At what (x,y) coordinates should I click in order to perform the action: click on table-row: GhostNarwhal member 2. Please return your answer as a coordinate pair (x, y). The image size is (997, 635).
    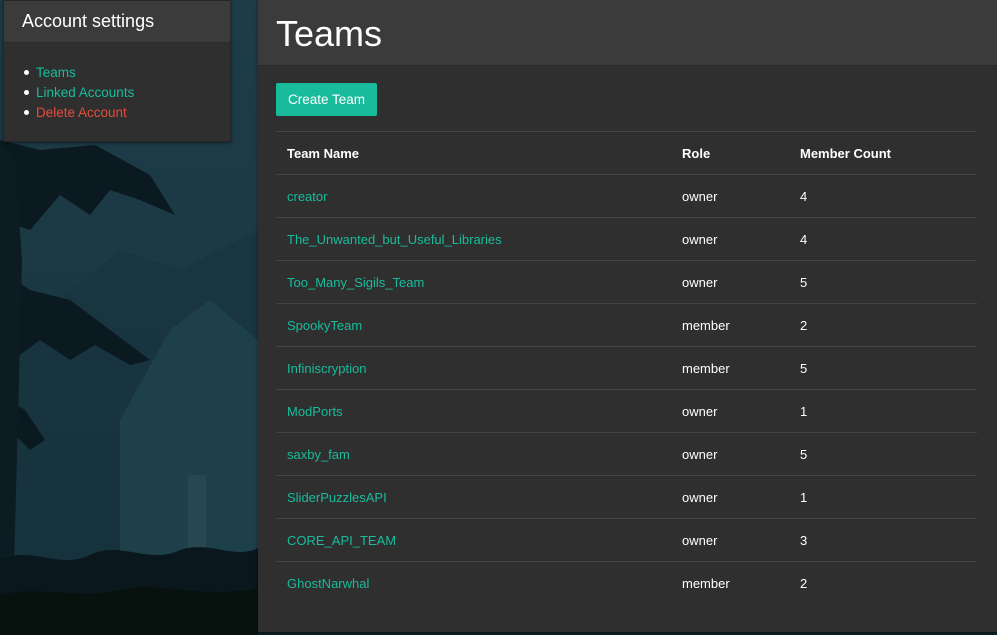
    Looking at the image, I should click on (626, 582).